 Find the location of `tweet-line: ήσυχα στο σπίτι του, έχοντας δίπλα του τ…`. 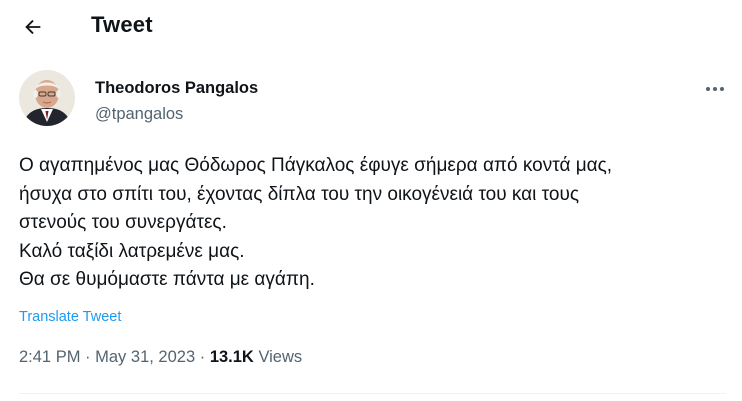

tweet-line: ήσυχα στο σπίτι του, έχοντας δίπλα του τ… is located at coordinates (299, 194).